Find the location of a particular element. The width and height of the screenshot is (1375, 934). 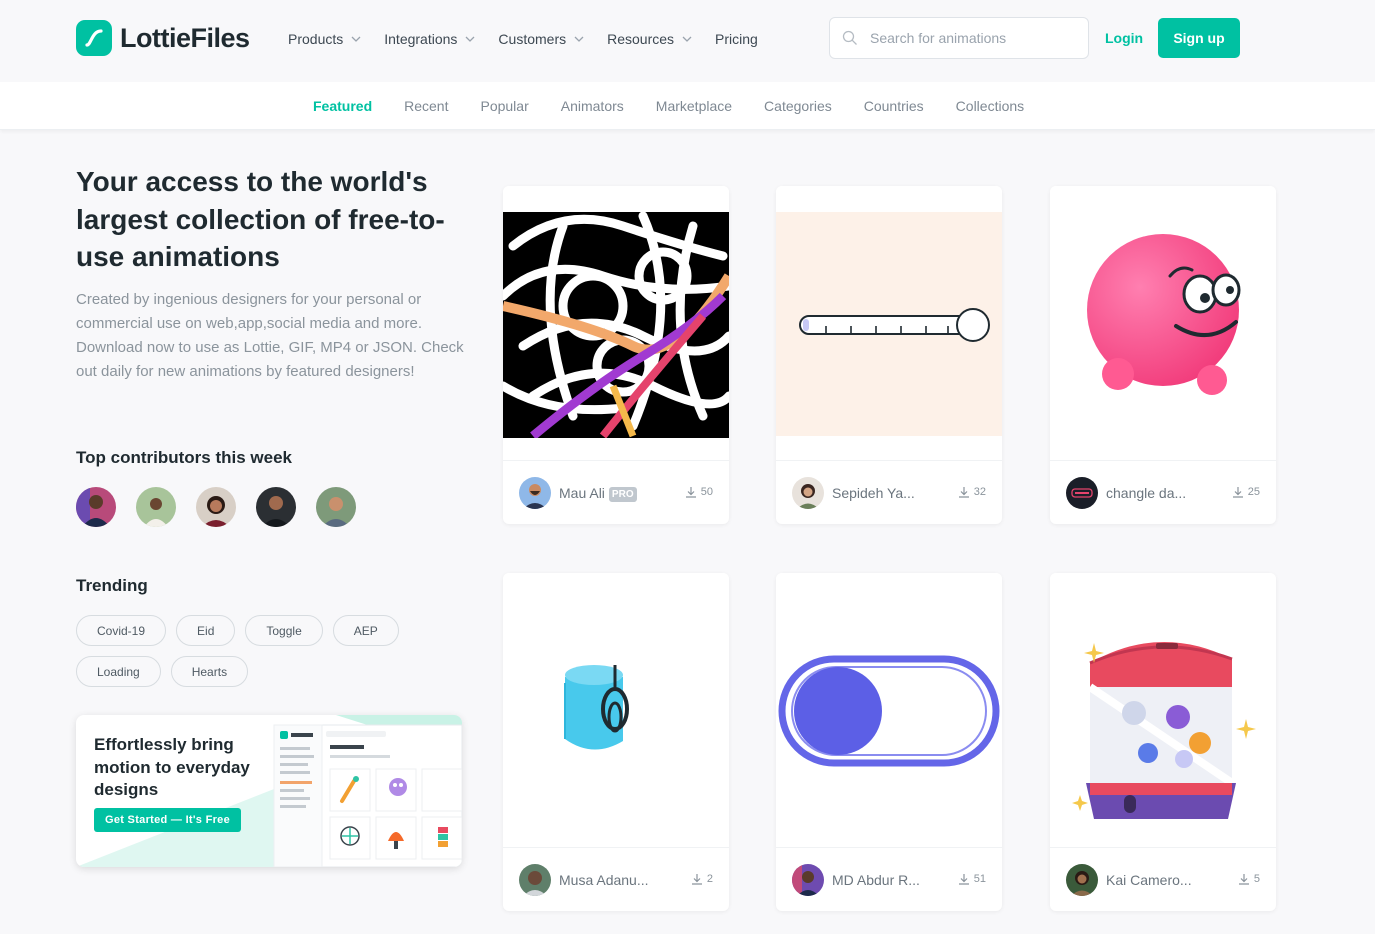

signup-button: Sign up is located at coordinates (1199, 38).